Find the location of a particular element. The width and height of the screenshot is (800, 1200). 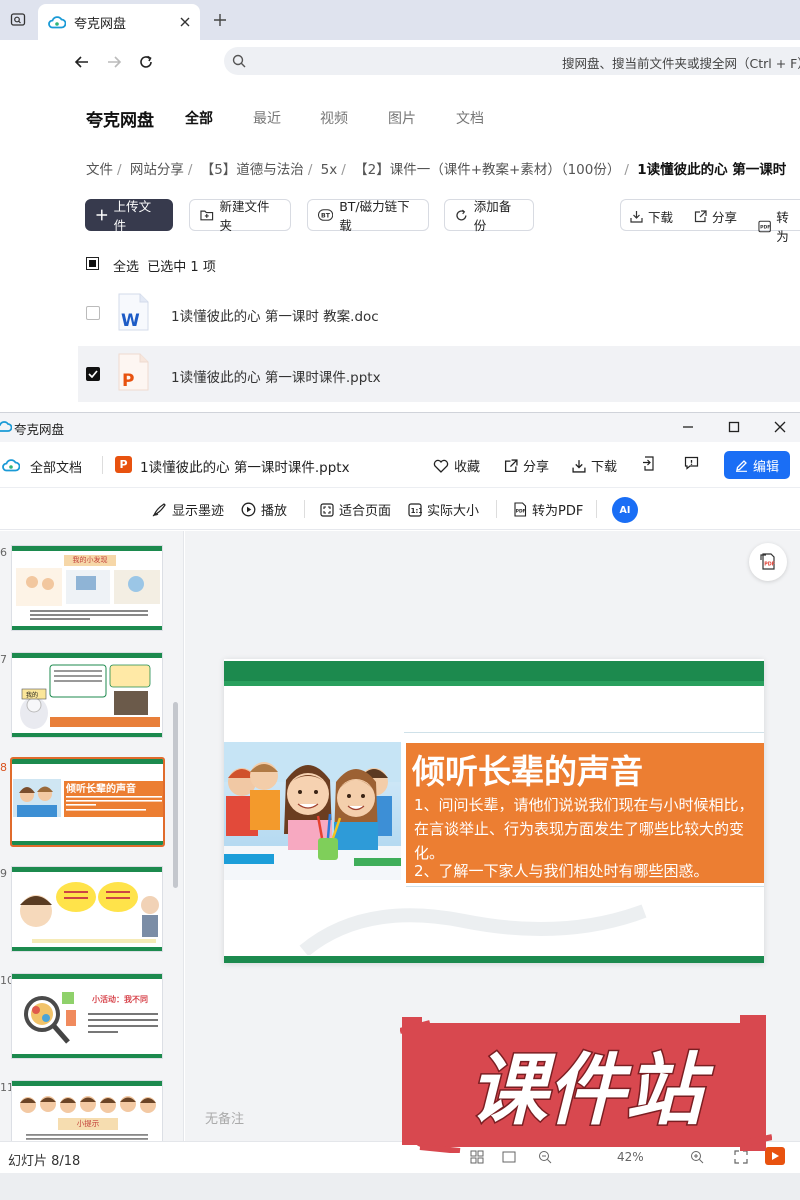

upload-button-label: 上传文件 is located at coordinates (132, 216).